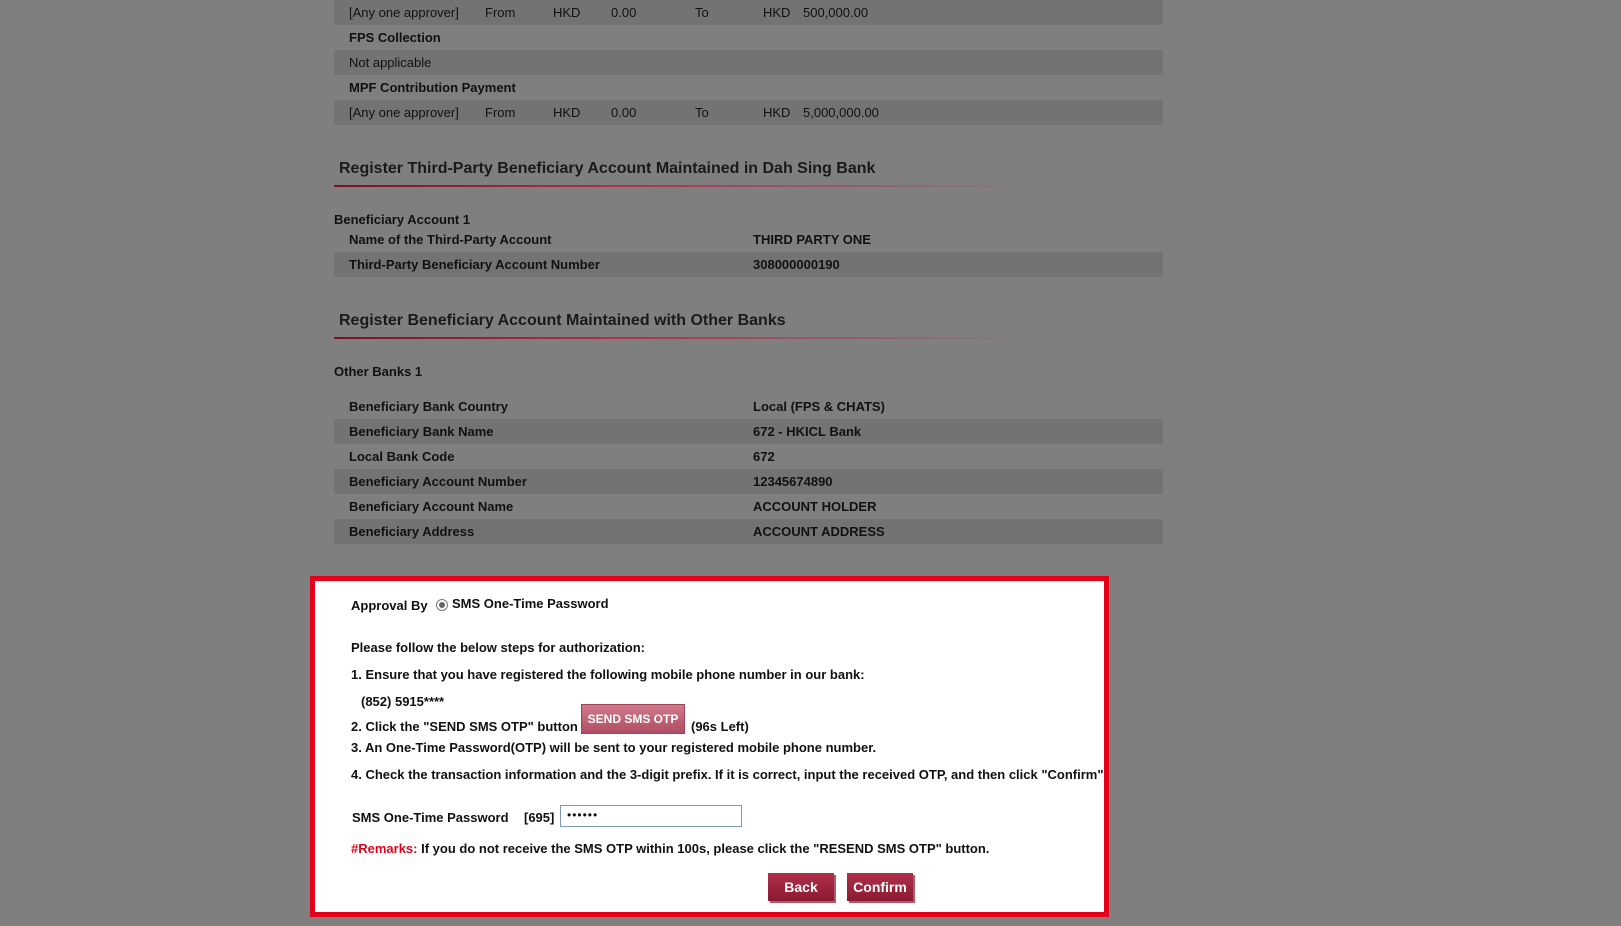  I want to click on detail-row: Beneficiary Account Name ACCOUNT HOLDER, so click(748, 506).